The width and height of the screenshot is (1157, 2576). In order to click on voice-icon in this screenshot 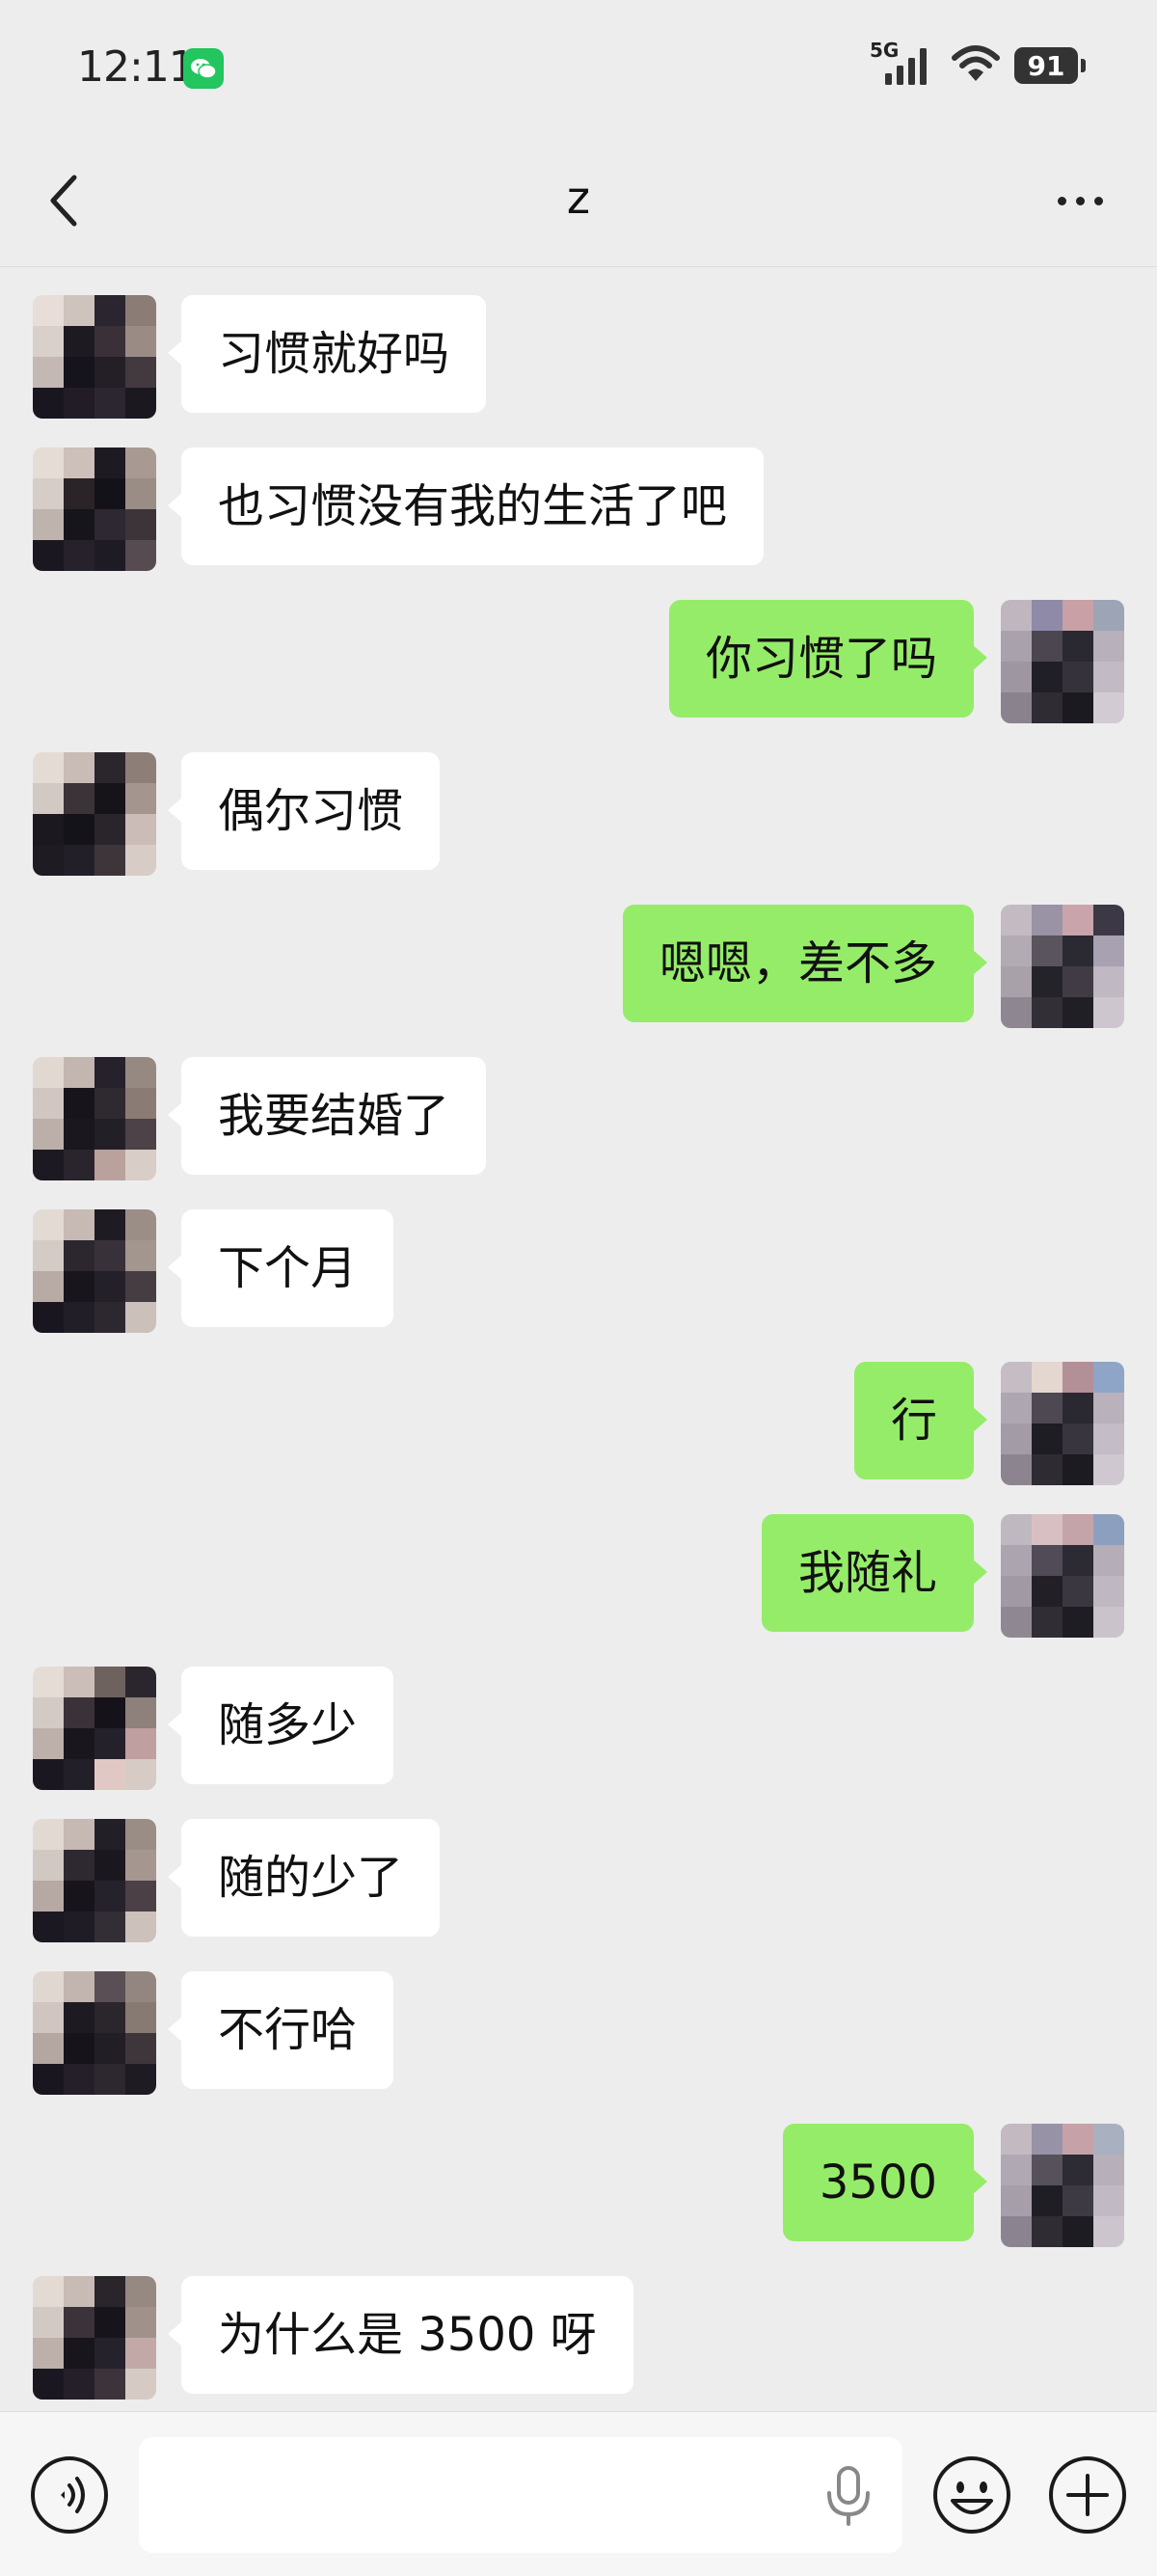, I will do `click(69, 2495)`.